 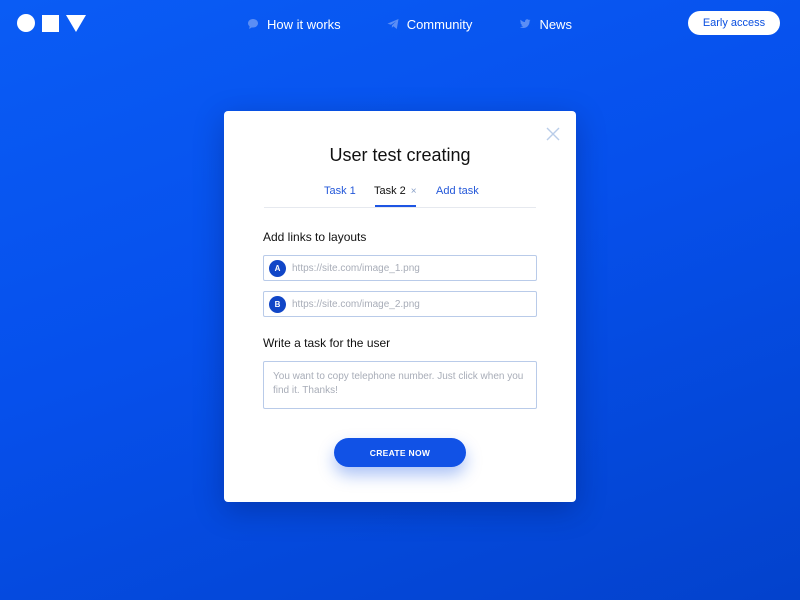 I want to click on tab-task-2-label: Task 2, so click(x=390, y=191).